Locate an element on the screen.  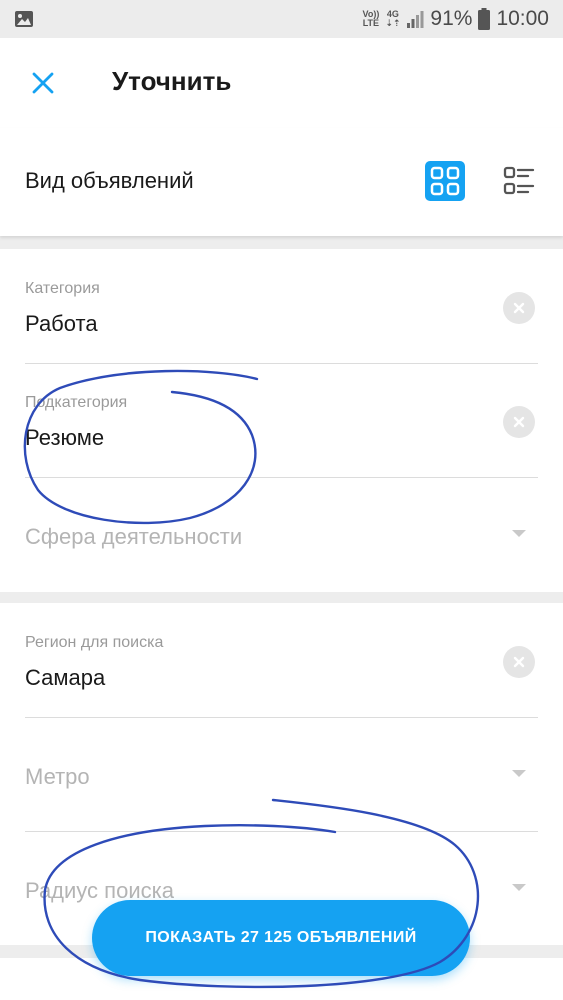
clock: 10:00 is located at coordinates (522, 18).